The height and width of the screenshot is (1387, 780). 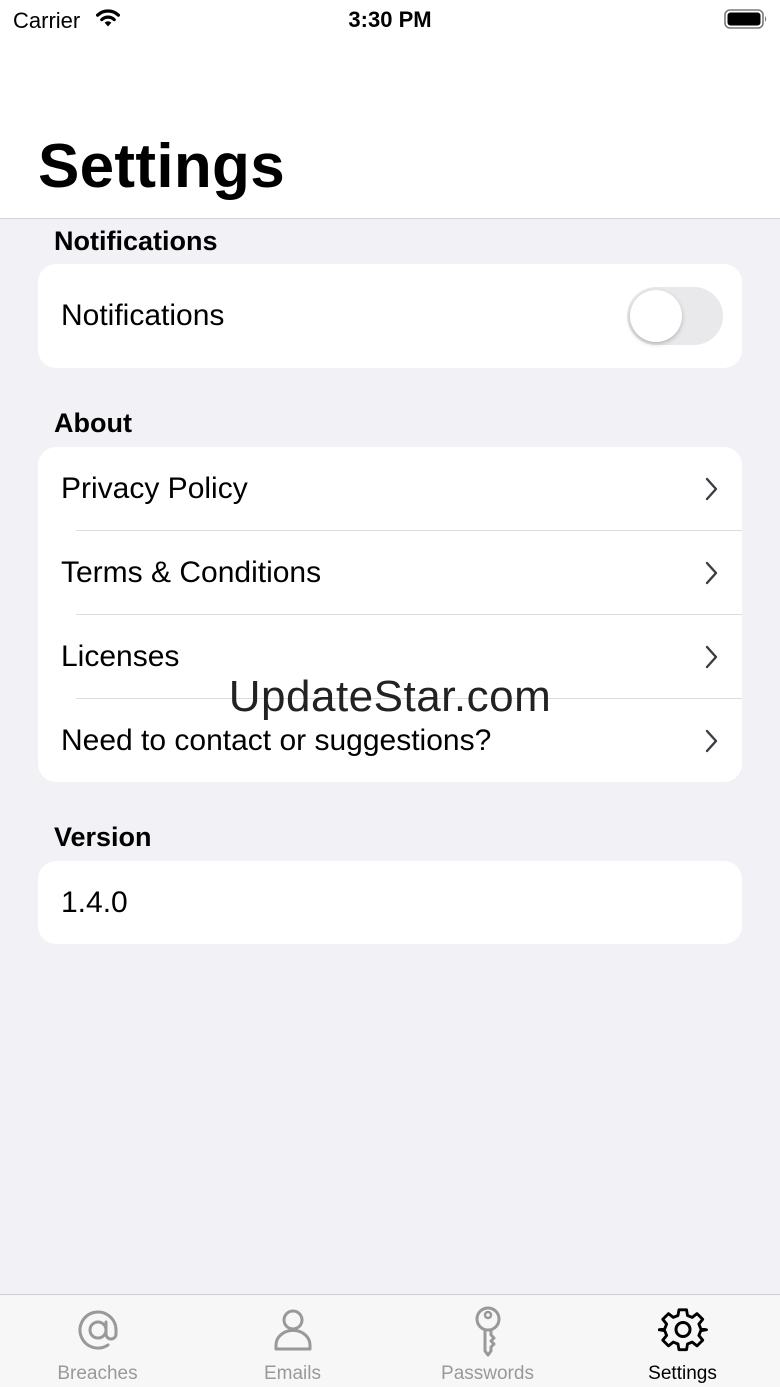 What do you see at coordinates (487, 1334) in the screenshot?
I see `key-icon` at bounding box center [487, 1334].